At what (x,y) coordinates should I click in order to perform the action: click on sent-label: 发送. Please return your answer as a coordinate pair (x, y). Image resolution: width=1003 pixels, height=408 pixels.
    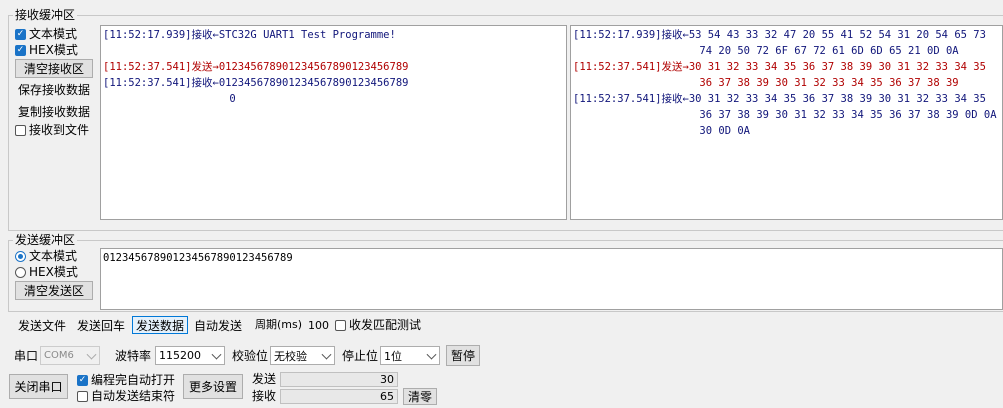
    Looking at the image, I should click on (264, 379).